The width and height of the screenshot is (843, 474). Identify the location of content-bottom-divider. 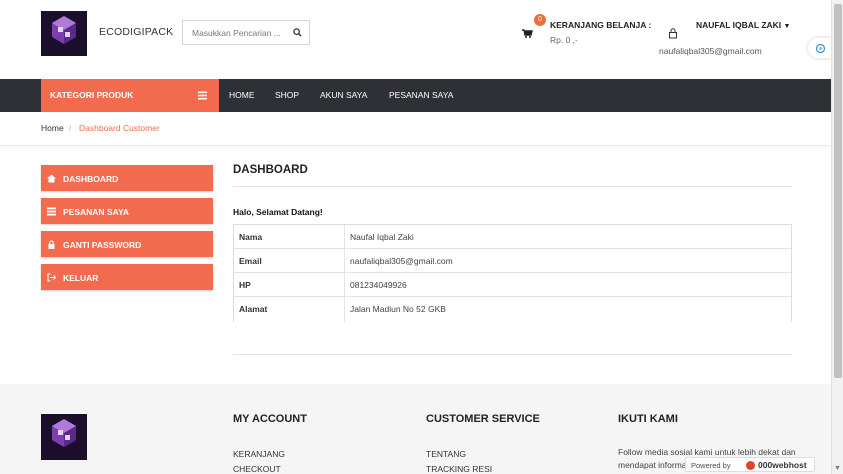
(512, 354).